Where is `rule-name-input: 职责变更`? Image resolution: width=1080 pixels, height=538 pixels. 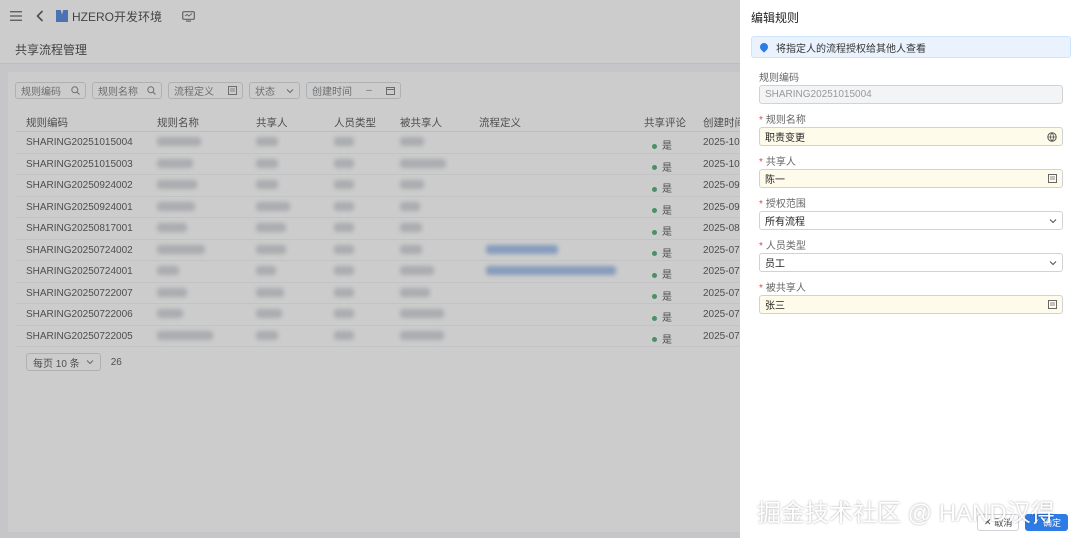
rule-name-input: 职责变更 is located at coordinates (911, 136).